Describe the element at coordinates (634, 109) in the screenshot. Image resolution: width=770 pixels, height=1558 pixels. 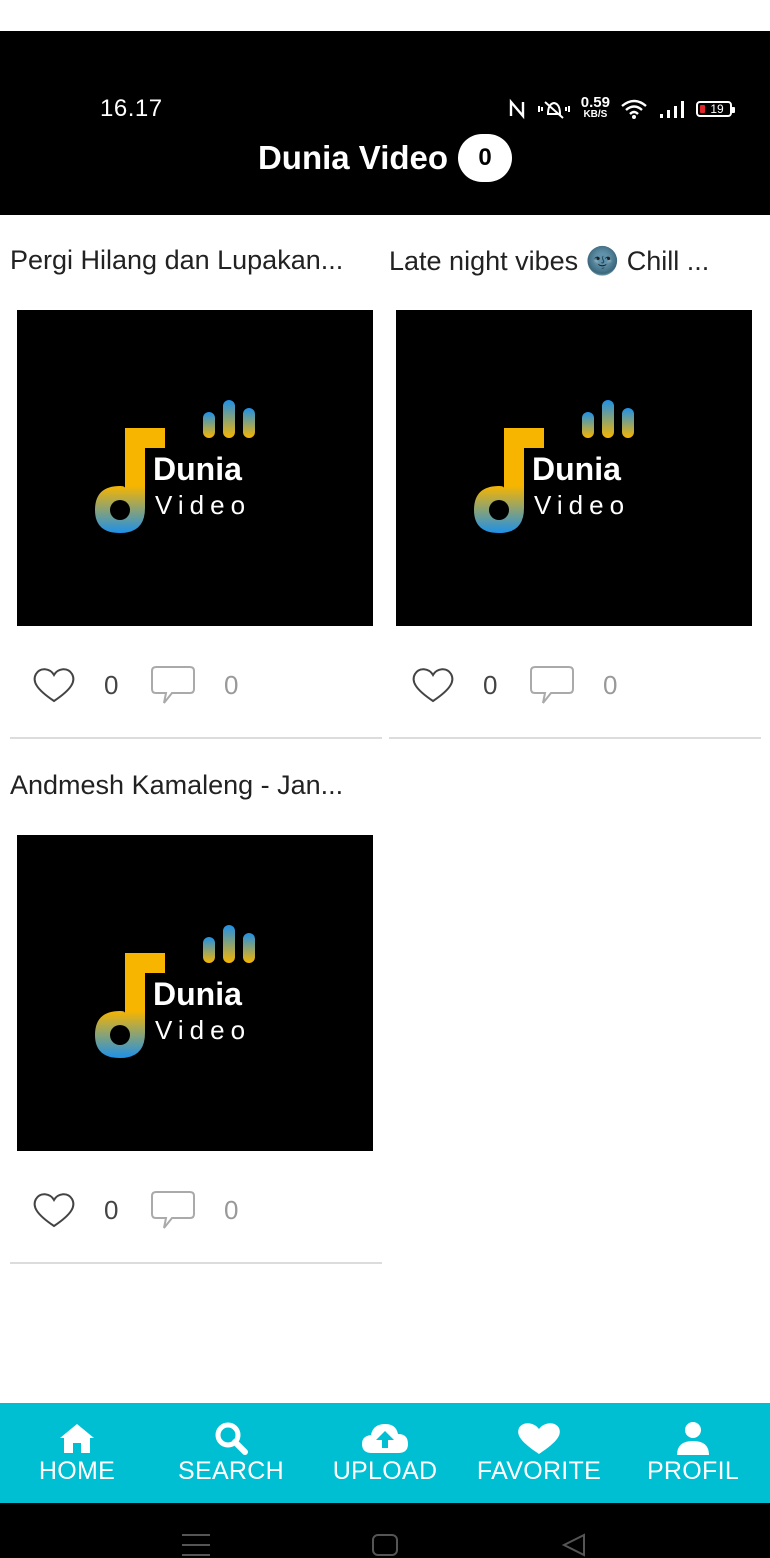
I see `wifi-icon` at that location.